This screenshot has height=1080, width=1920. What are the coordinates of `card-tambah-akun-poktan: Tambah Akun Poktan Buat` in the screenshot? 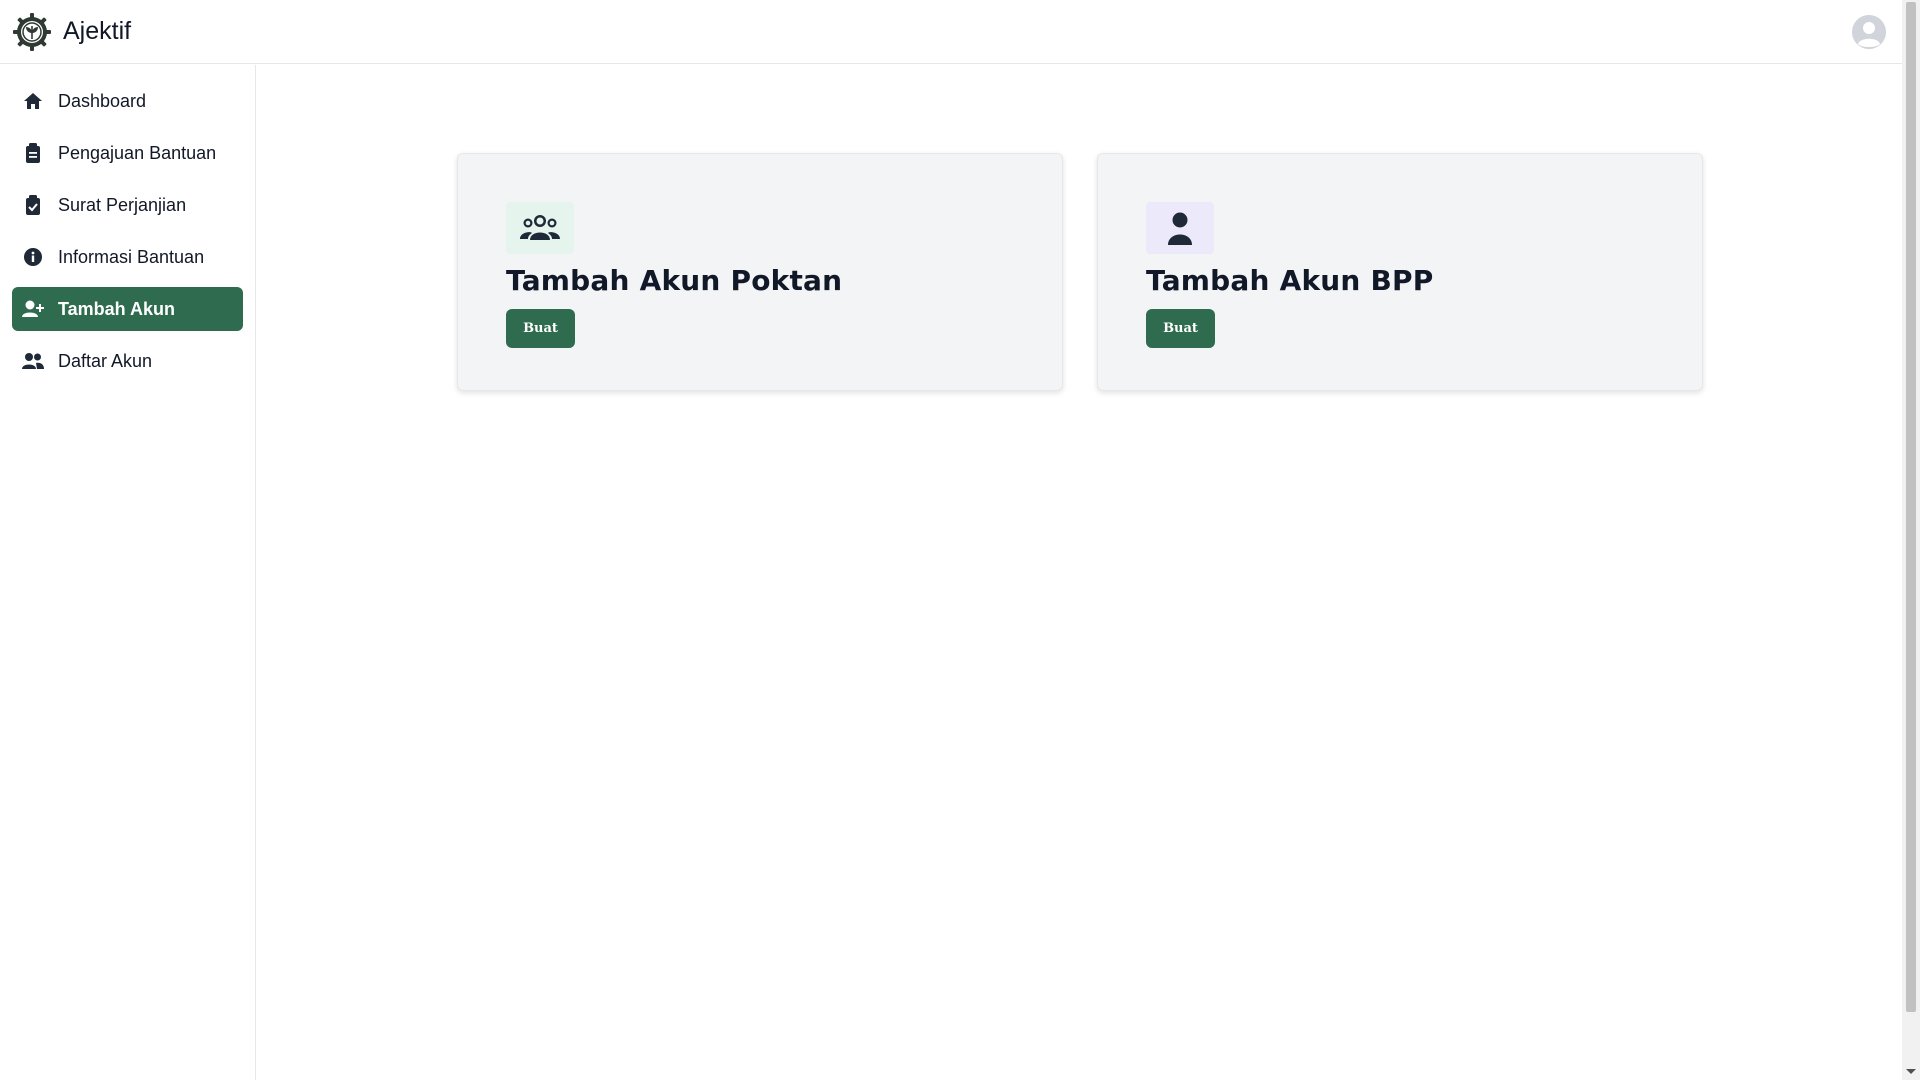 It's located at (760, 272).